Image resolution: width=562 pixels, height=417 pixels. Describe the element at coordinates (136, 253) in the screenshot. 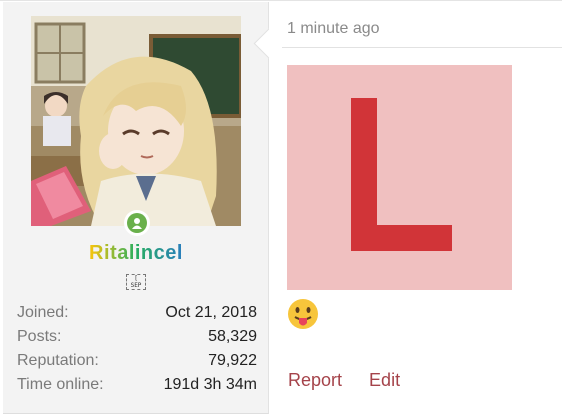

I see `username-link: Ritalincel` at that location.